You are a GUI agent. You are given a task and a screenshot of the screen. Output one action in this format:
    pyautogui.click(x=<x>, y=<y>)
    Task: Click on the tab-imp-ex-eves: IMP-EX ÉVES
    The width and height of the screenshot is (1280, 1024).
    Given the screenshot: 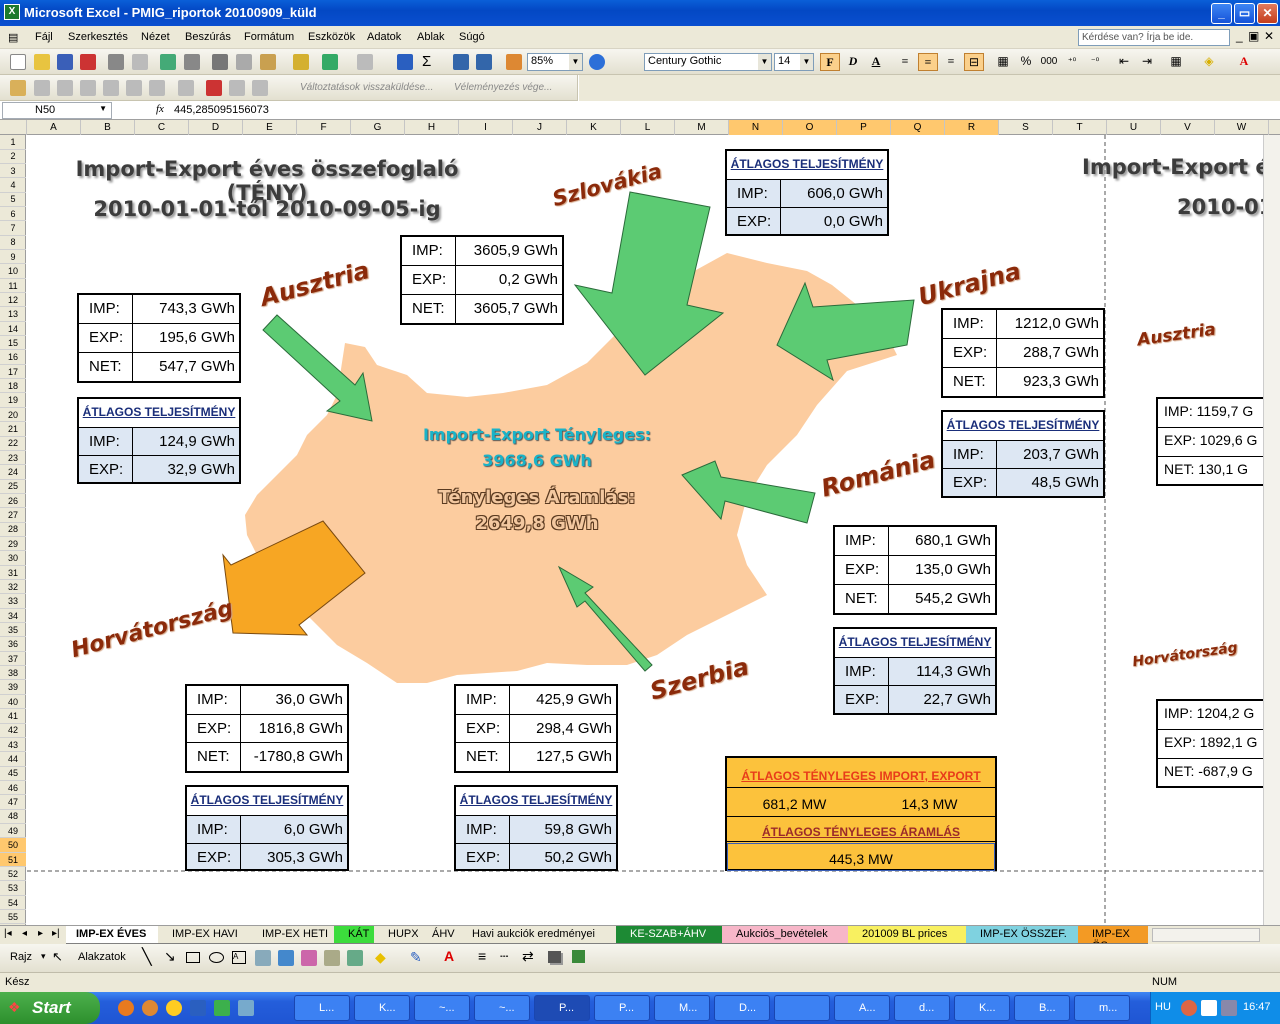 What is the action you would take?
    pyautogui.click(x=112, y=935)
    